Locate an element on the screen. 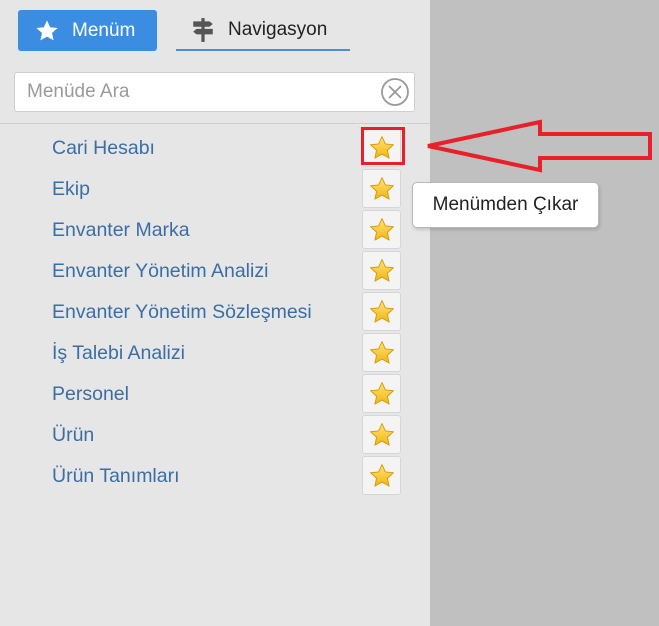 This screenshot has height=626, width=659. menu-item-label: Cari Hesabı is located at coordinates (103, 148).